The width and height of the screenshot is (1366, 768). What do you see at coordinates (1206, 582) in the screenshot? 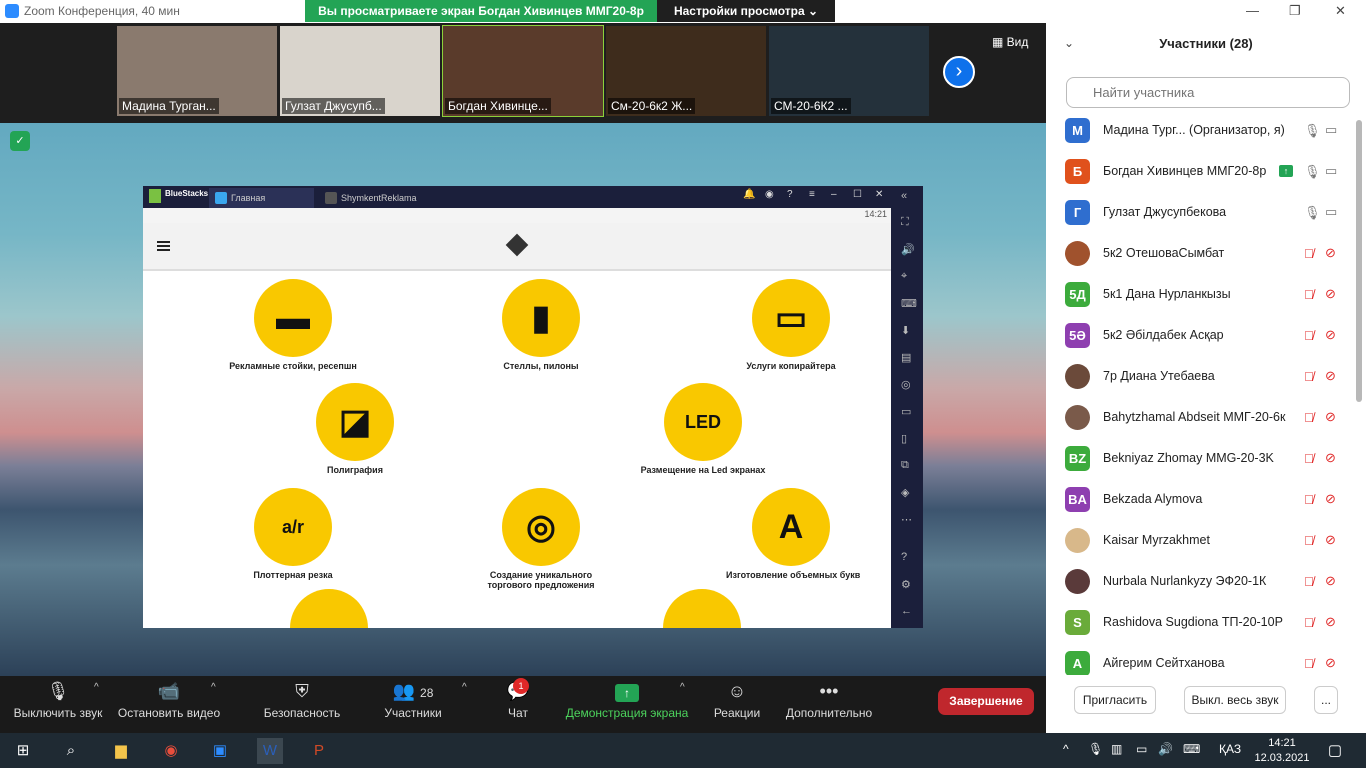
I see `participant-row: Nurbala Nurlankyzy ЭФ20-1К 🎙̸ ⊘` at bounding box center [1206, 582].